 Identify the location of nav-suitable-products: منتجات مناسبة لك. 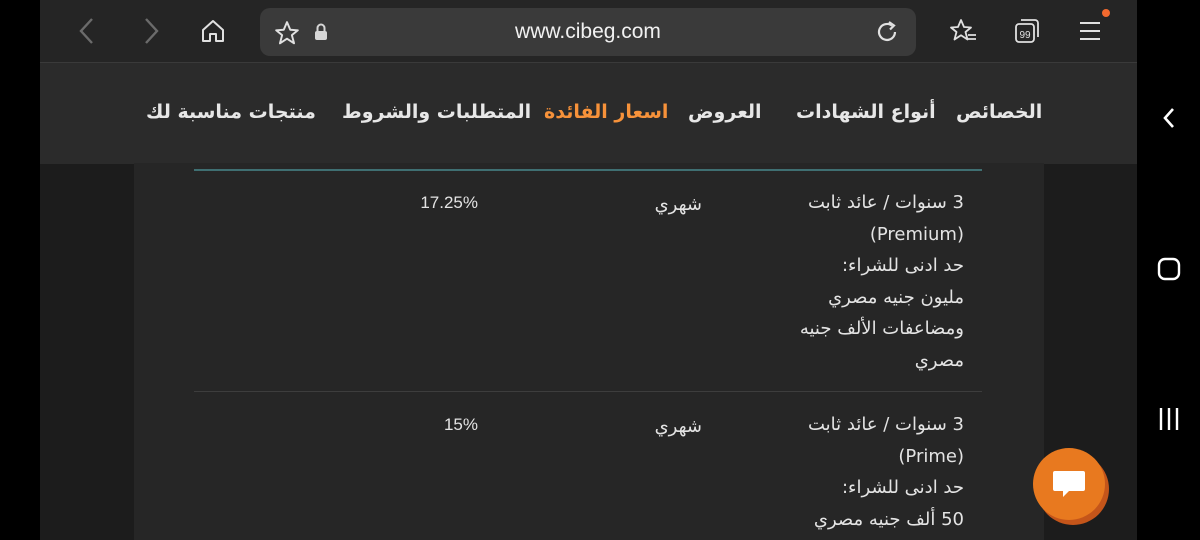
(231, 112).